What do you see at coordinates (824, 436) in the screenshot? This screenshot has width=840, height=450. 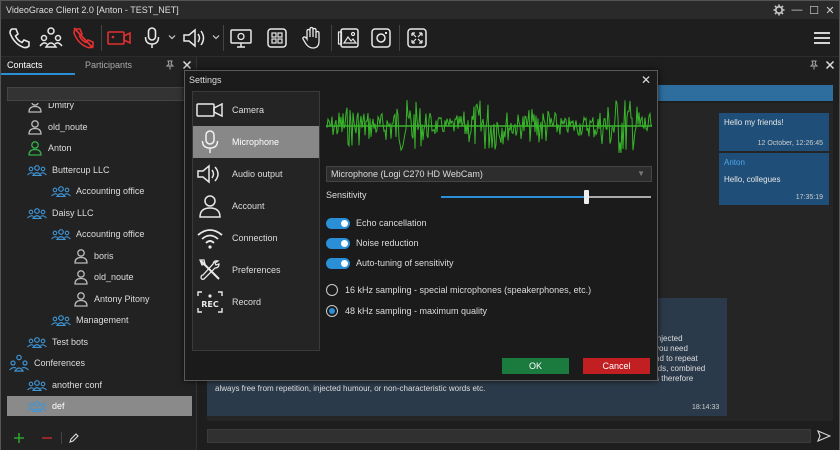 I see `send-icon` at bounding box center [824, 436].